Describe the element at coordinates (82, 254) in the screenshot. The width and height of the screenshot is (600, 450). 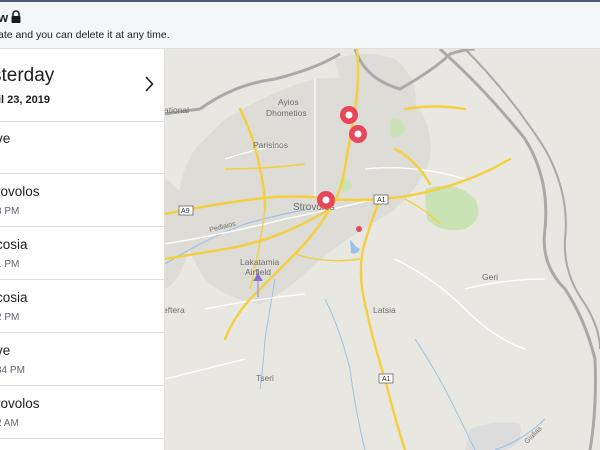
I see `timeline-entry: cosia 1 PM` at that location.